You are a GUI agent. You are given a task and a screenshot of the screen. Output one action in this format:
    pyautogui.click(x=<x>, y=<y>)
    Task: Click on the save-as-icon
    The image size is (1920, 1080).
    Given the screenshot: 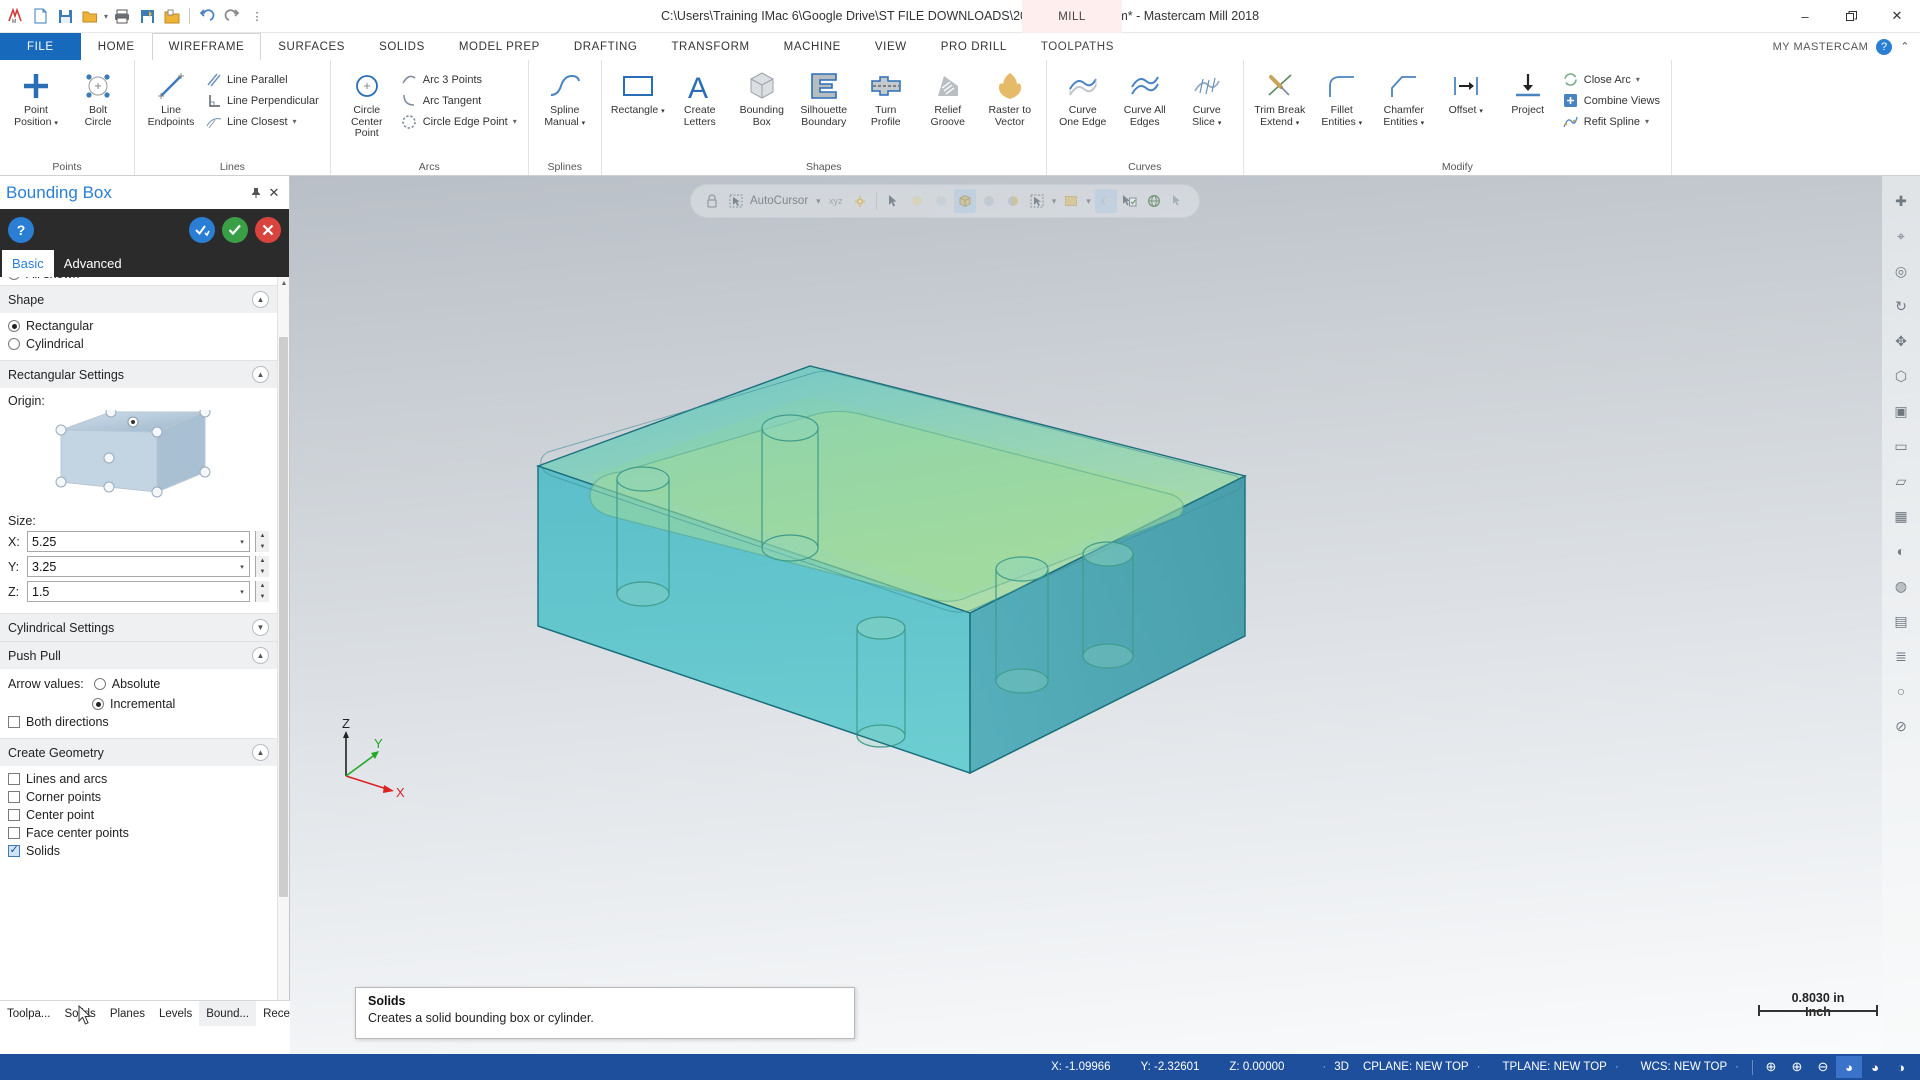 What is the action you would take?
    pyautogui.click(x=147, y=16)
    